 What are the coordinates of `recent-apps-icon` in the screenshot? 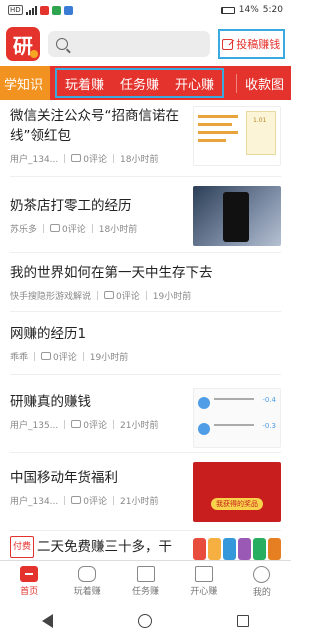 It's located at (242, 621).